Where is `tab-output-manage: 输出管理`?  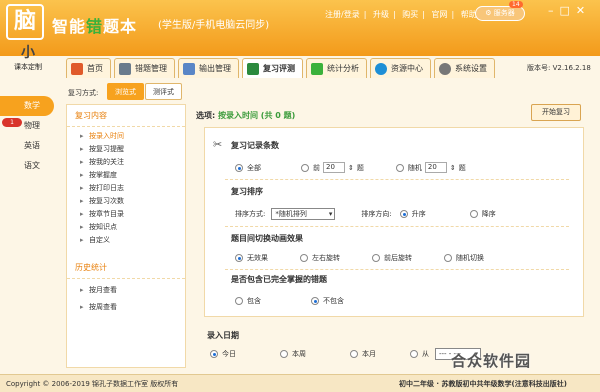 tab-output-manage: 输出管理 is located at coordinates (208, 68).